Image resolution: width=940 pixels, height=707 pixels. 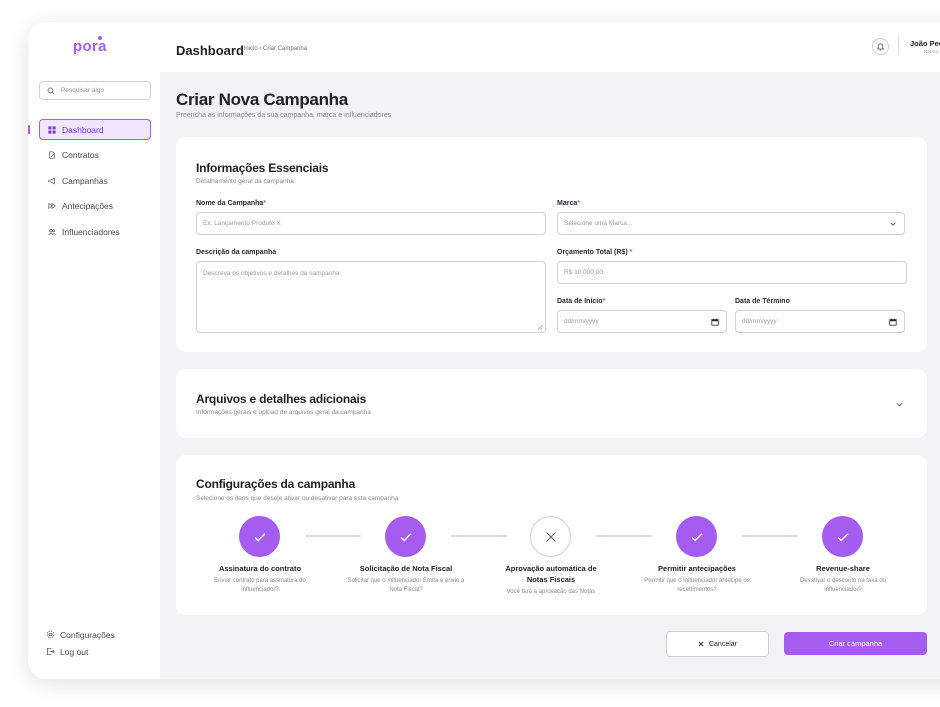 I want to click on start-date-input: dd/mm/yyyy, so click(x=642, y=321).